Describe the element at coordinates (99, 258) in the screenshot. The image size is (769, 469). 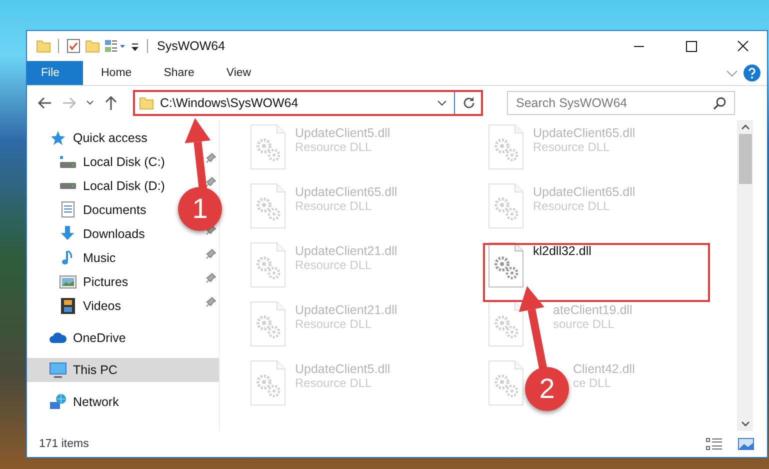
I see `nav-item-label: Music` at that location.